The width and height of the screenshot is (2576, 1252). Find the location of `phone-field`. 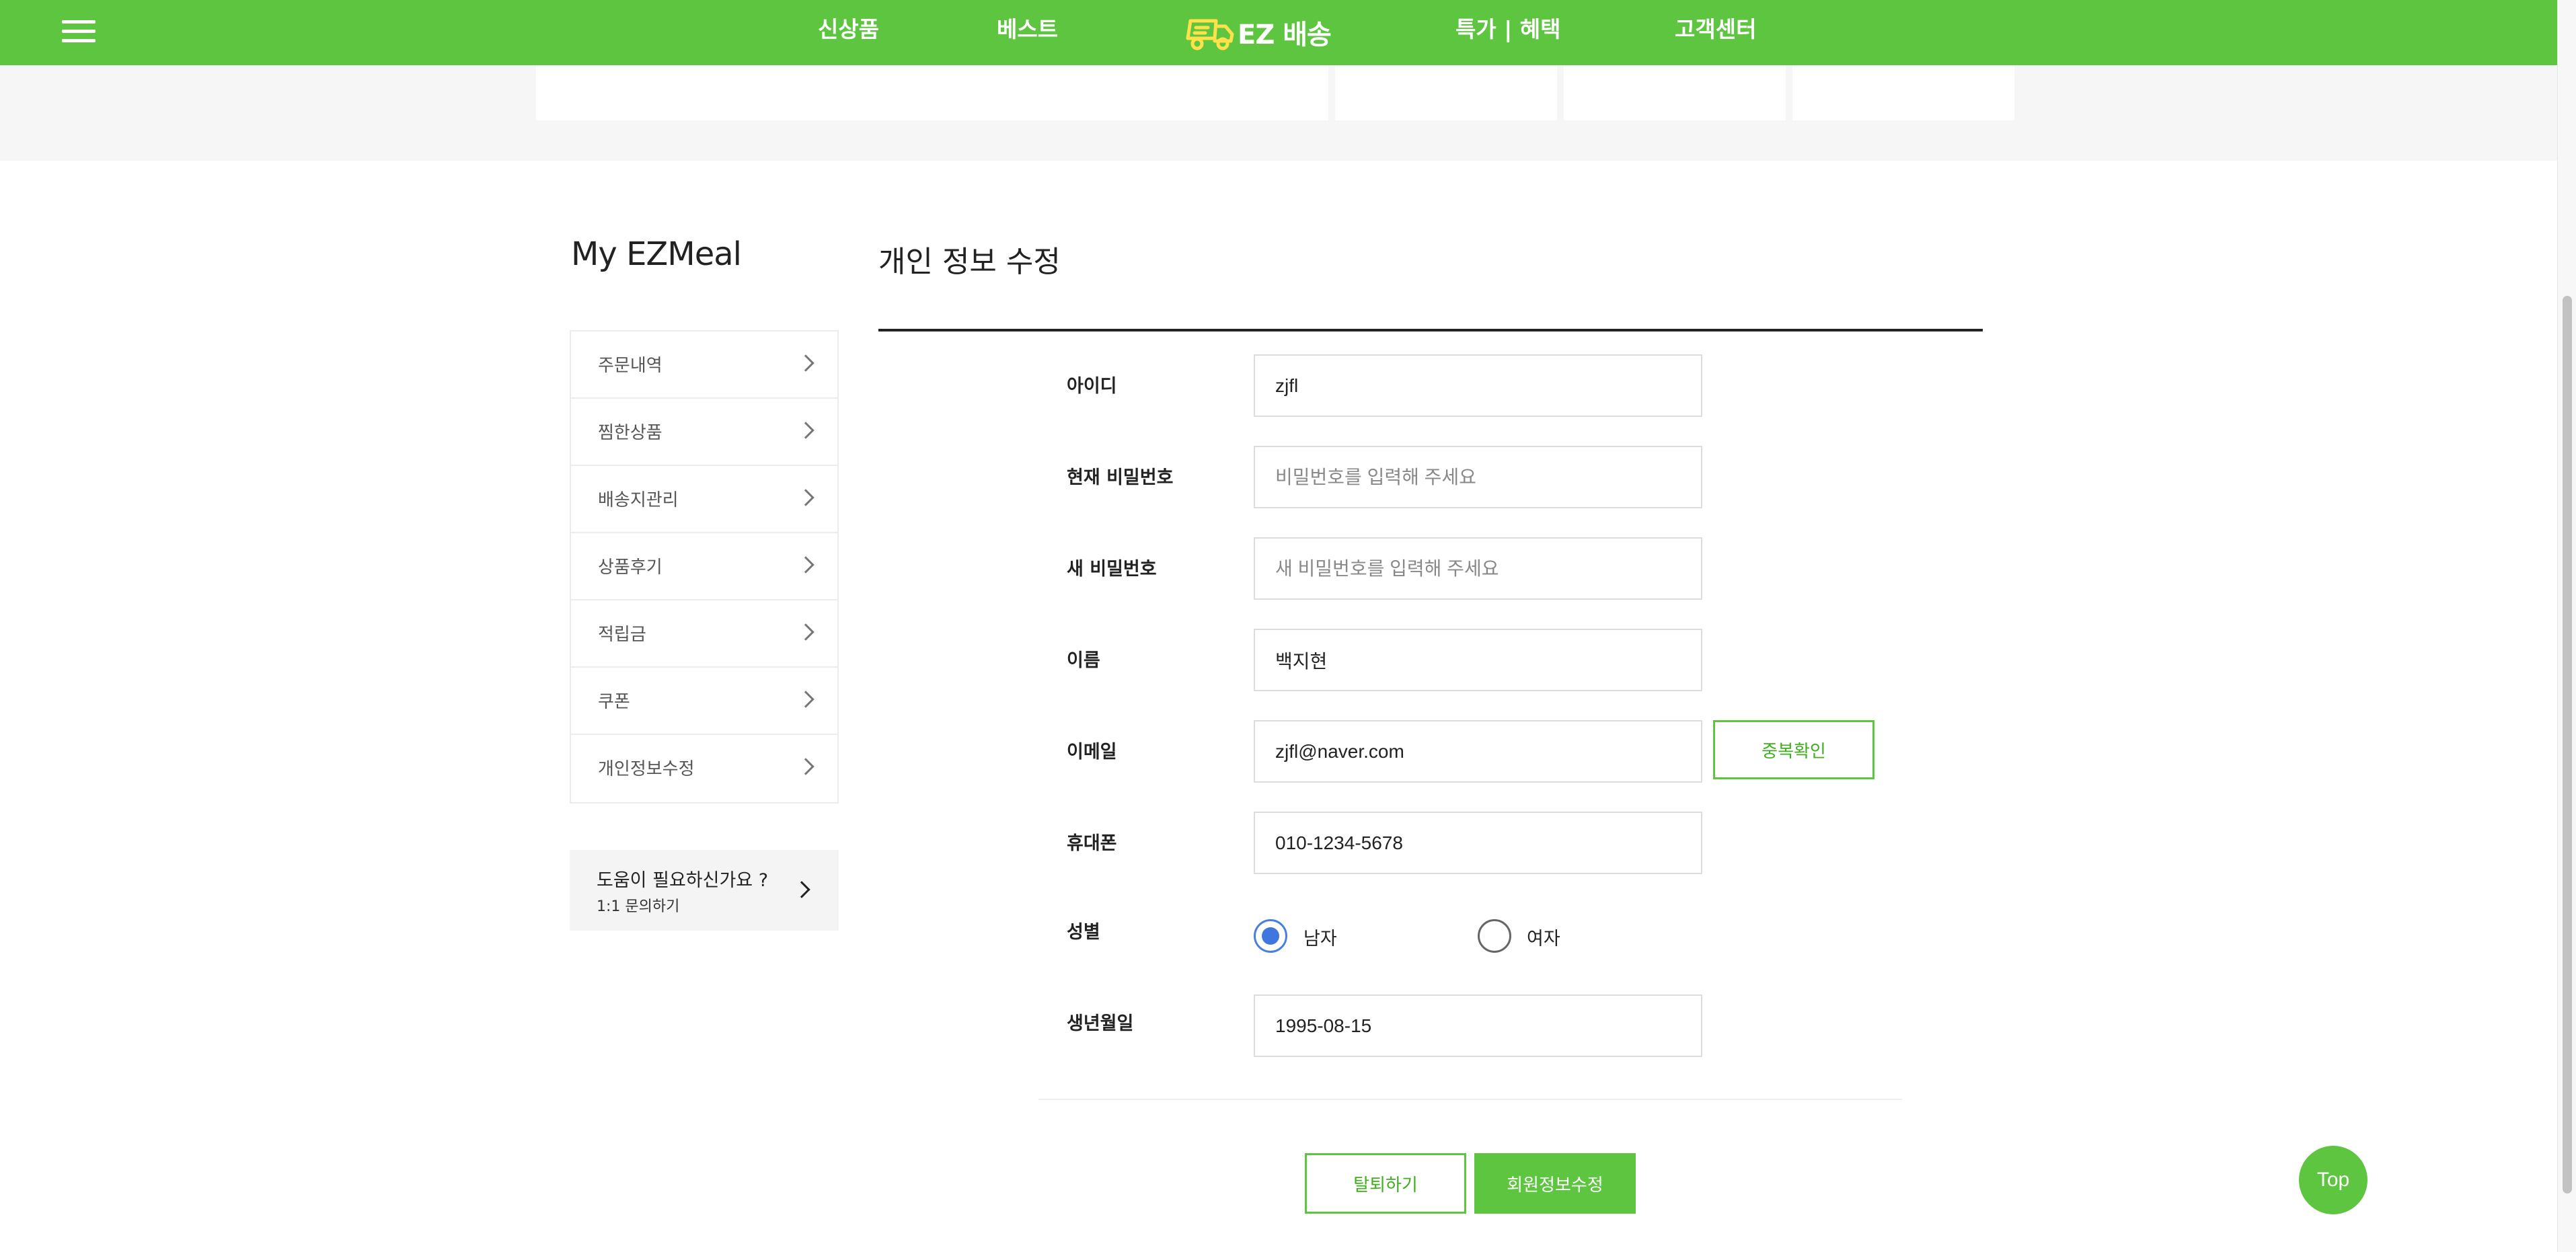

phone-field is located at coordinates (1478, 843).